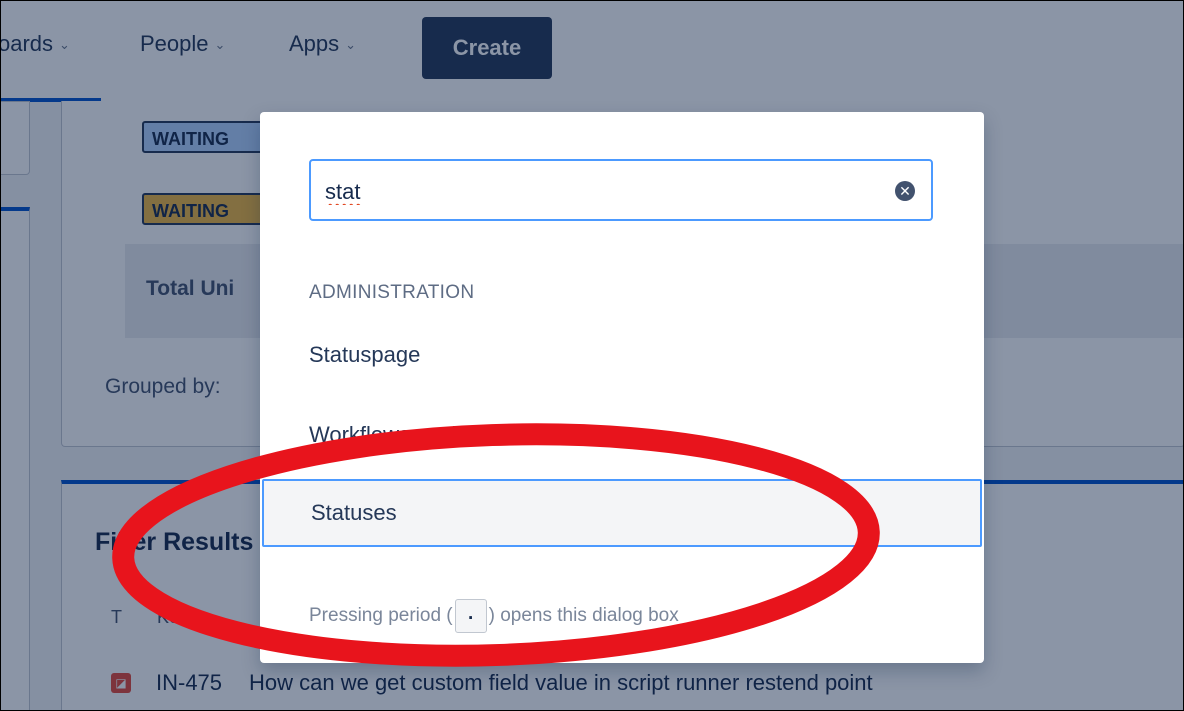  Describe the element at coordinates (595, 192) in the screenshot. I see `search-input` at that location.